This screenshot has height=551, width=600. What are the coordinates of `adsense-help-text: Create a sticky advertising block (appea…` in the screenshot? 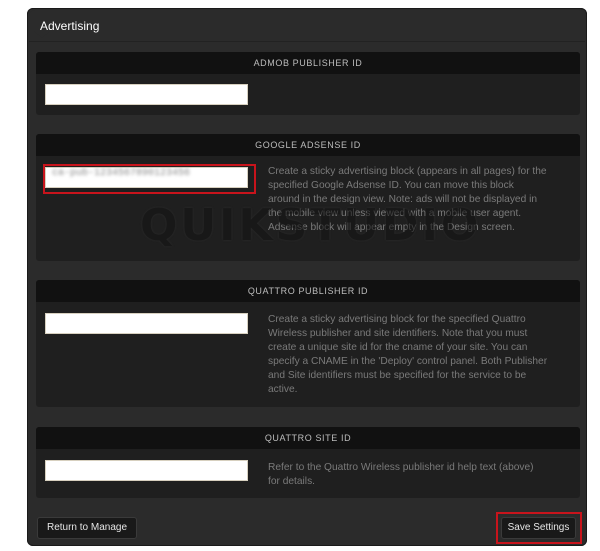 It's located at (407, 199).